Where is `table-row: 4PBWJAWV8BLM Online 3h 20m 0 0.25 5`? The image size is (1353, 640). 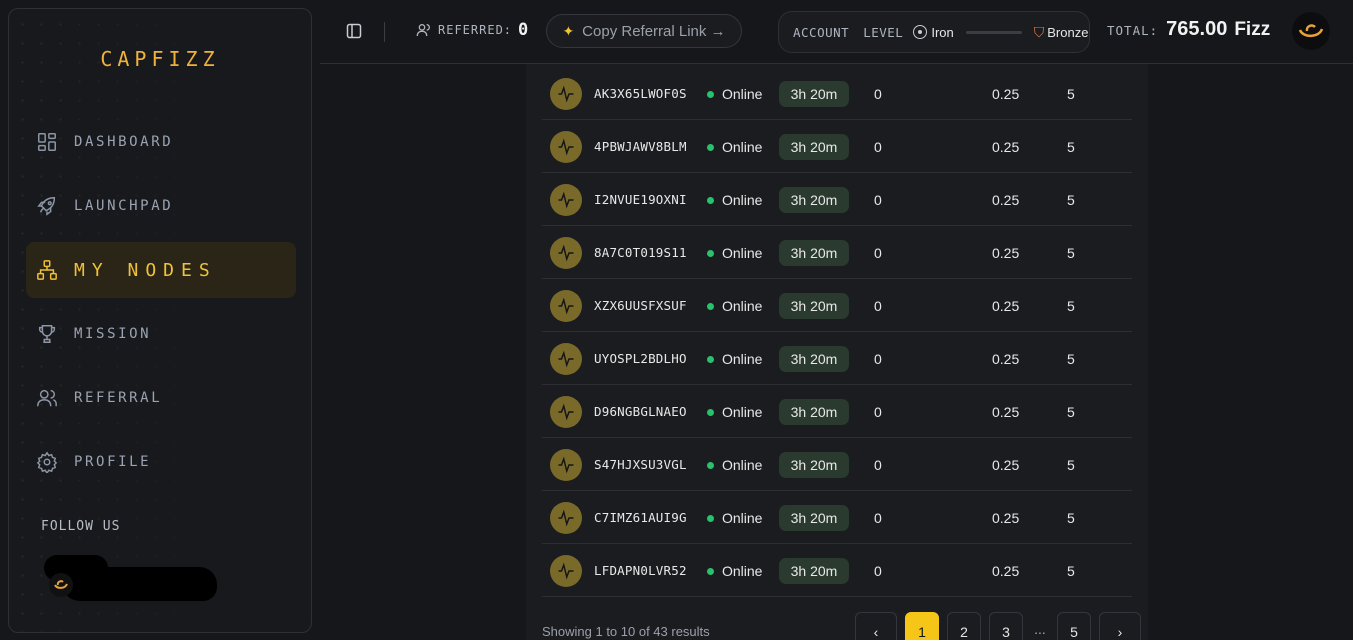
table-row: 4PBWJAWV8BLM Online 3h 20m 0 0.25 5 is located at coordinates (837, 146).